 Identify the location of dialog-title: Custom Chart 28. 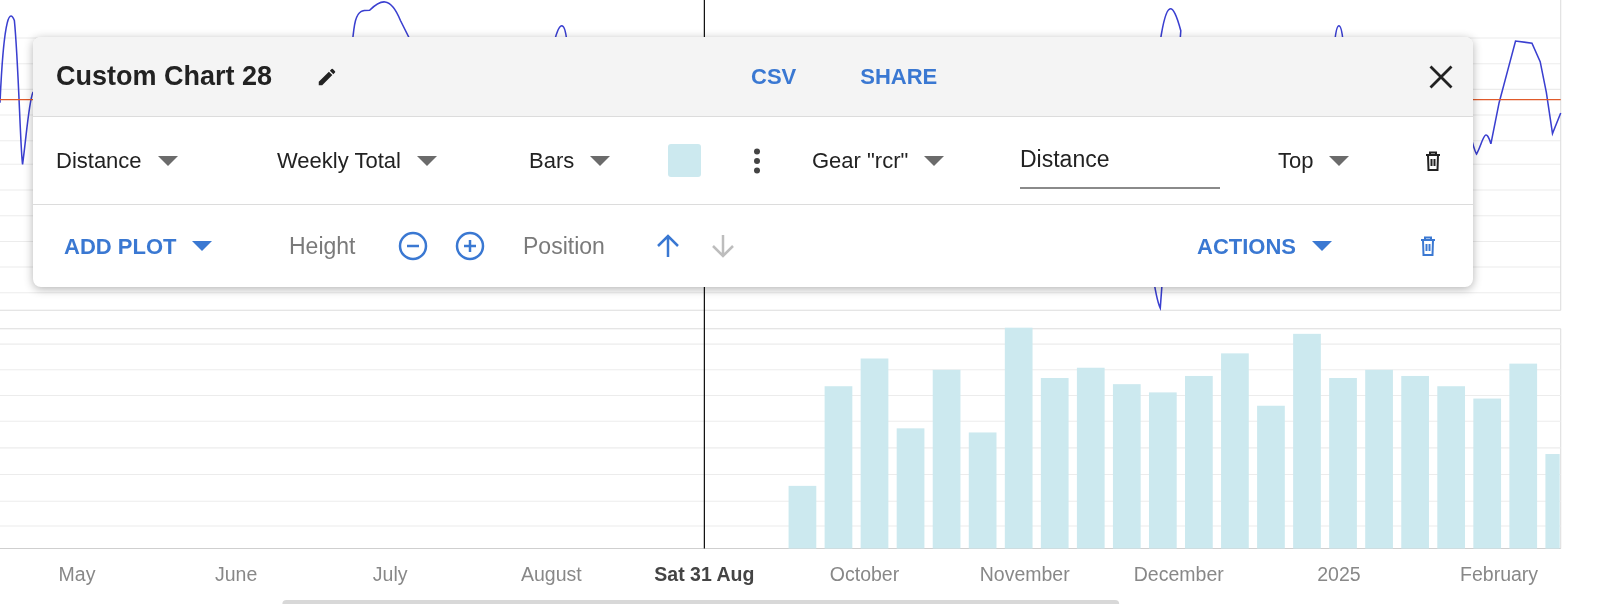
(165, 77).